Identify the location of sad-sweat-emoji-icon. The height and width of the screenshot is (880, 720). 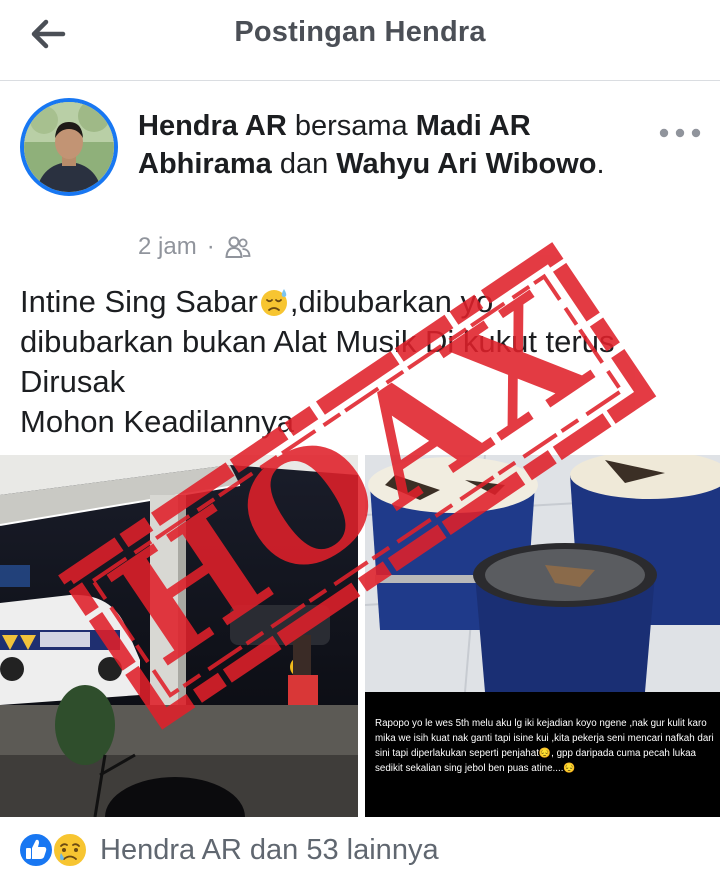
(273, 302).